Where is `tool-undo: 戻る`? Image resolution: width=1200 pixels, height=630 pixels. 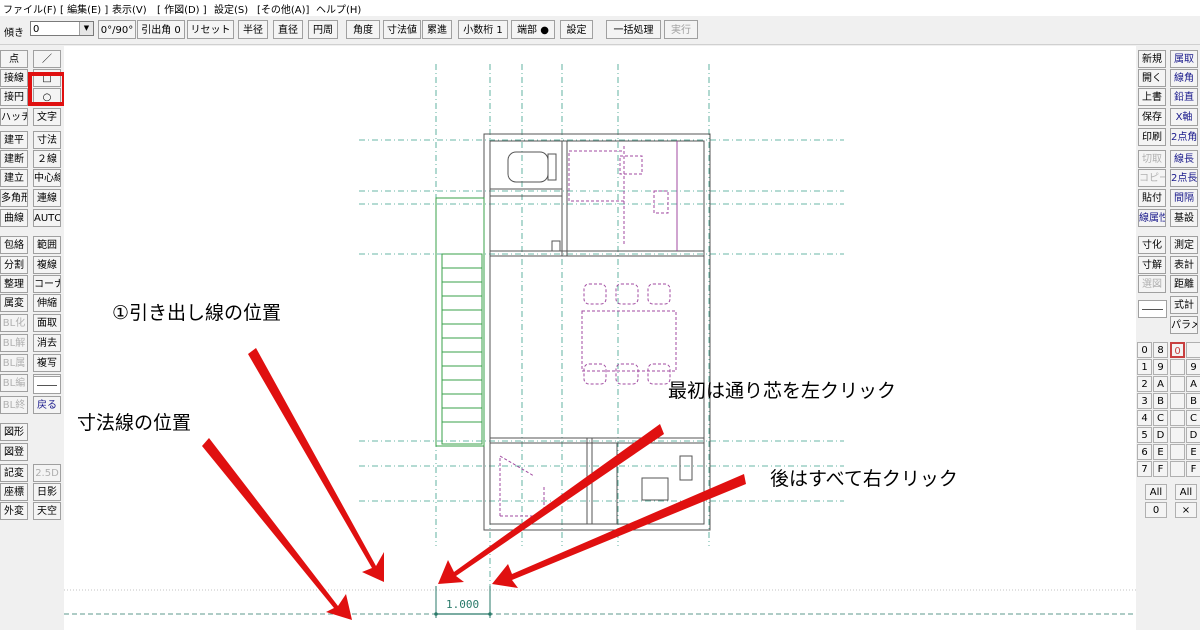 tool-undo: 戻る is located at coordinates (47, 405).